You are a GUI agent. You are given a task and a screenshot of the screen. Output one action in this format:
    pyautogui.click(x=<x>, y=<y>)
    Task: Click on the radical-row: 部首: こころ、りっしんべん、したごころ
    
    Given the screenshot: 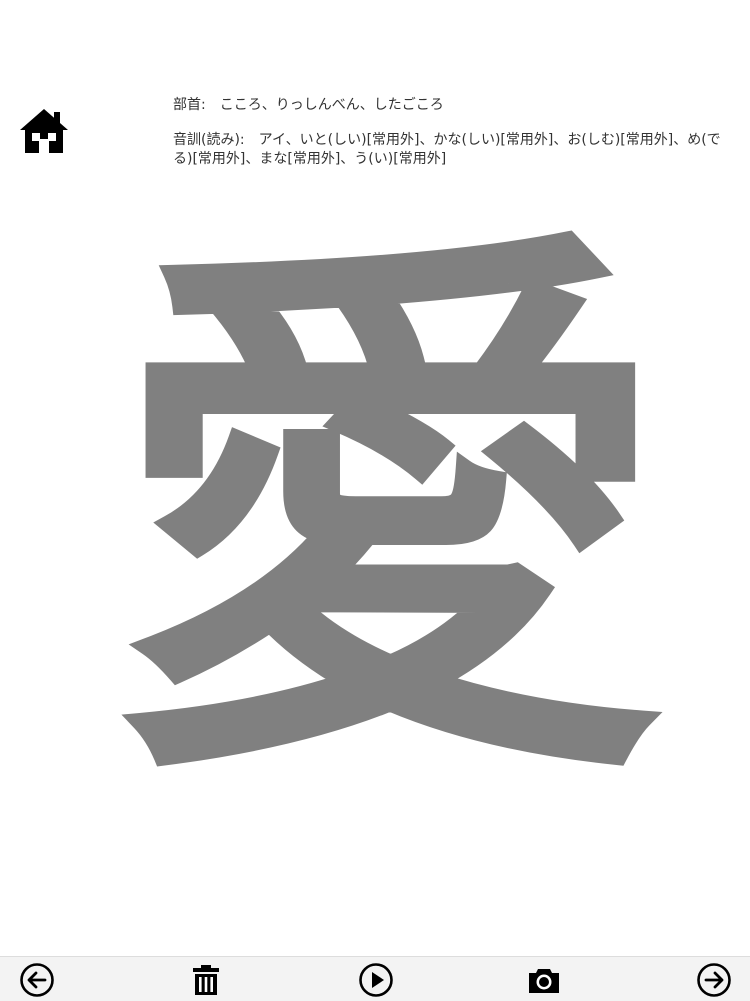 What is the action you would take?
    pyautogui.click(x=448, y=105)
    